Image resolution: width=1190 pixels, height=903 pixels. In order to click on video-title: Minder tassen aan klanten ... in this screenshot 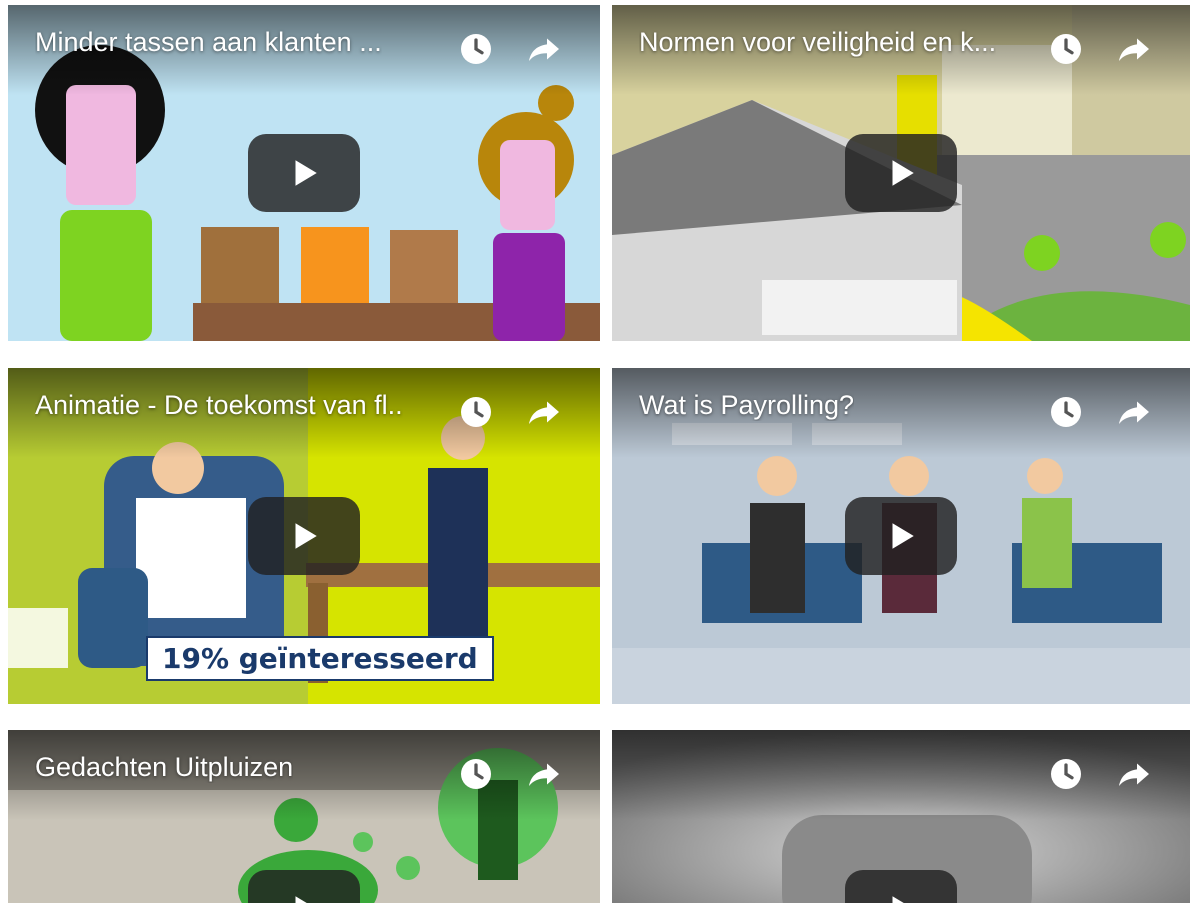, I will do `click(208, 42)`.